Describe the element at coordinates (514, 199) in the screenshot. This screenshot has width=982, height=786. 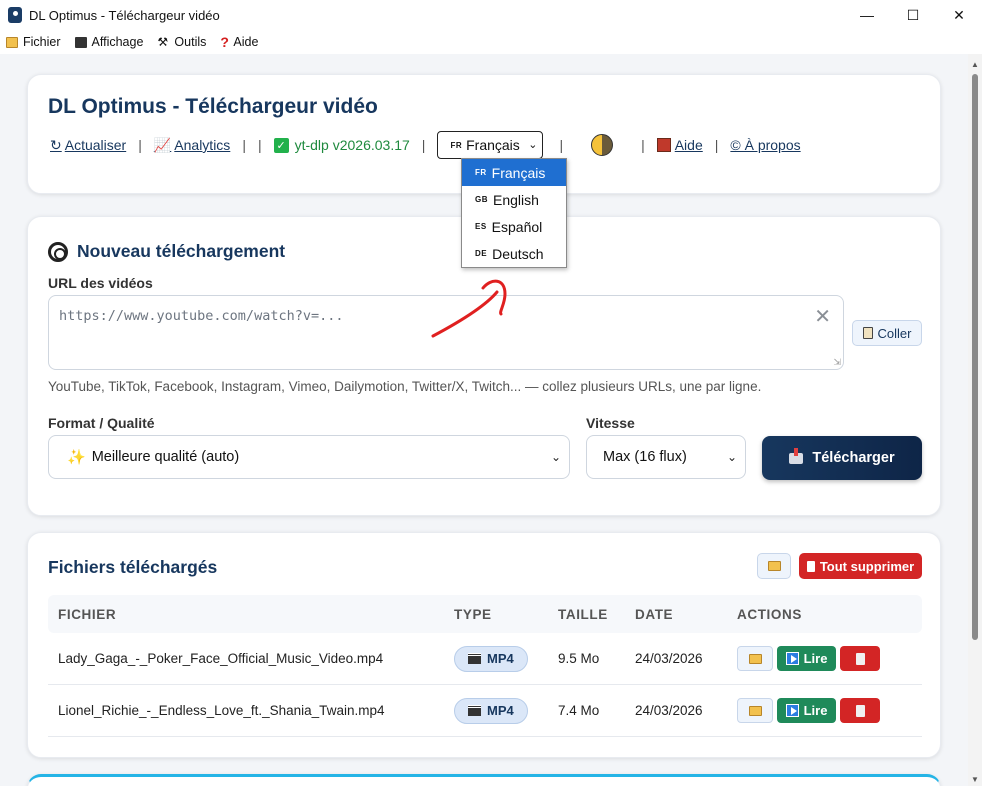
I see `language-option-en: GB English` at that location.